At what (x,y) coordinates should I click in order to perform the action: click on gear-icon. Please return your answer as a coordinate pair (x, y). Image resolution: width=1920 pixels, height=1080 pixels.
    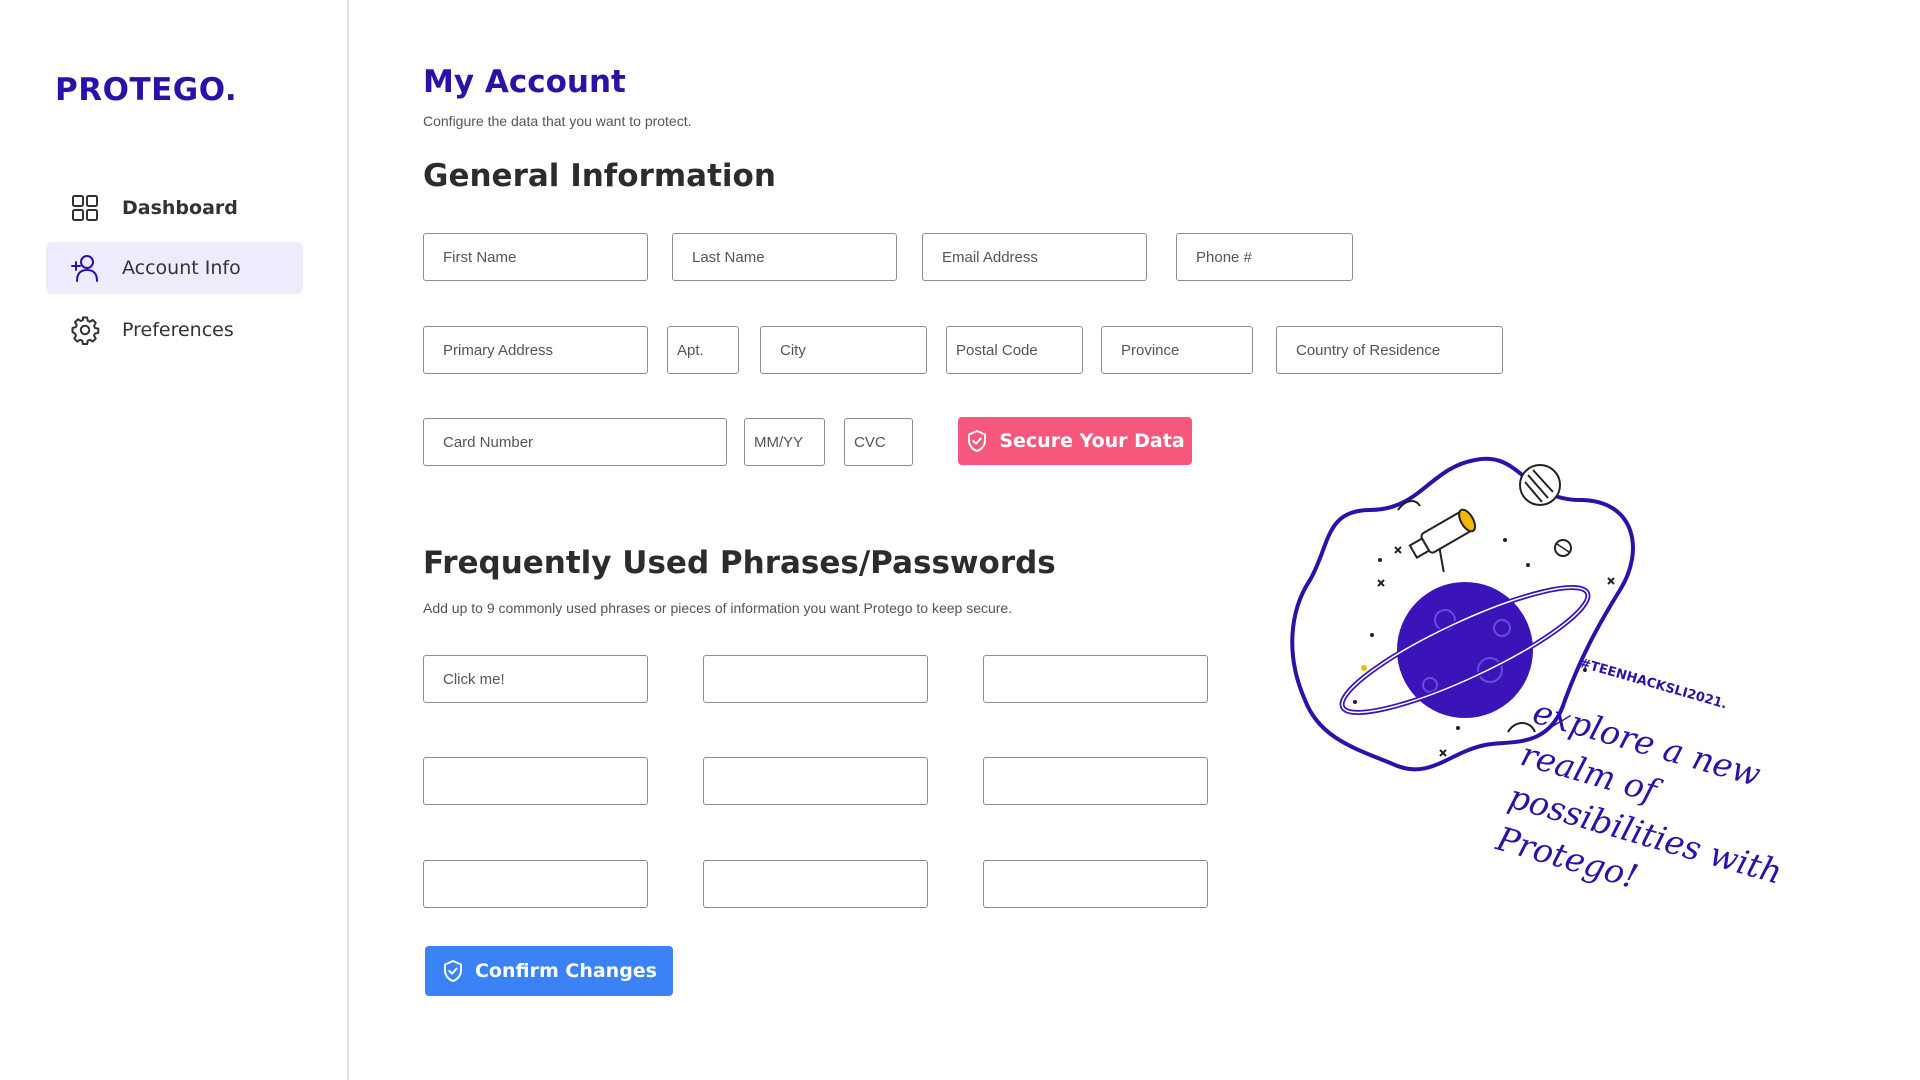
    Looking at the image, I should click on (85, 330).